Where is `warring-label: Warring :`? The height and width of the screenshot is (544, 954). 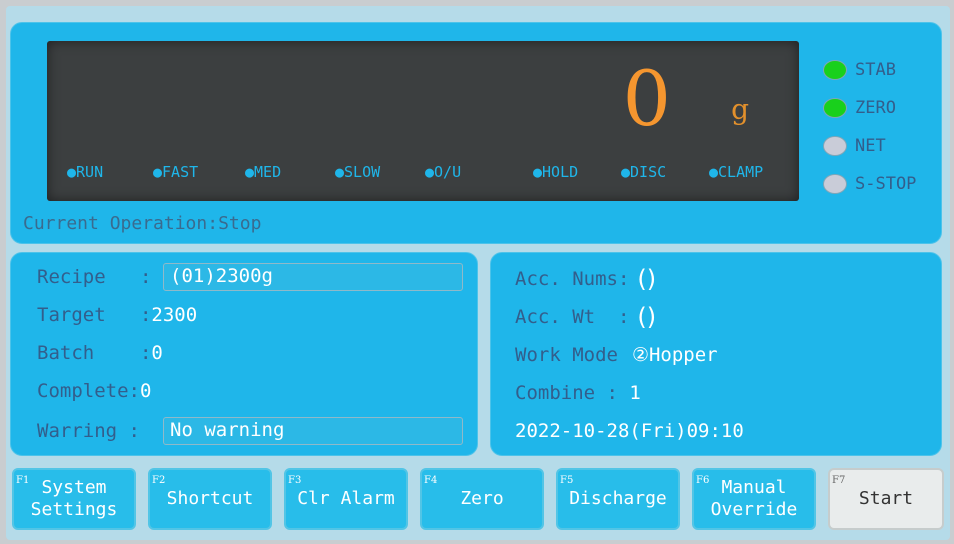 warring-label: Warring : is located at coordinates (88, 431).